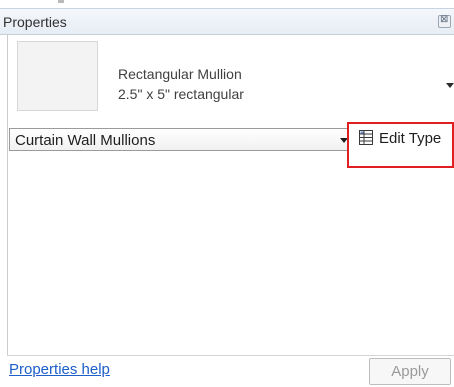 The image size is (454, 387). I want to click on type-family-name: Rectangular Mullion, so click(180, 74).